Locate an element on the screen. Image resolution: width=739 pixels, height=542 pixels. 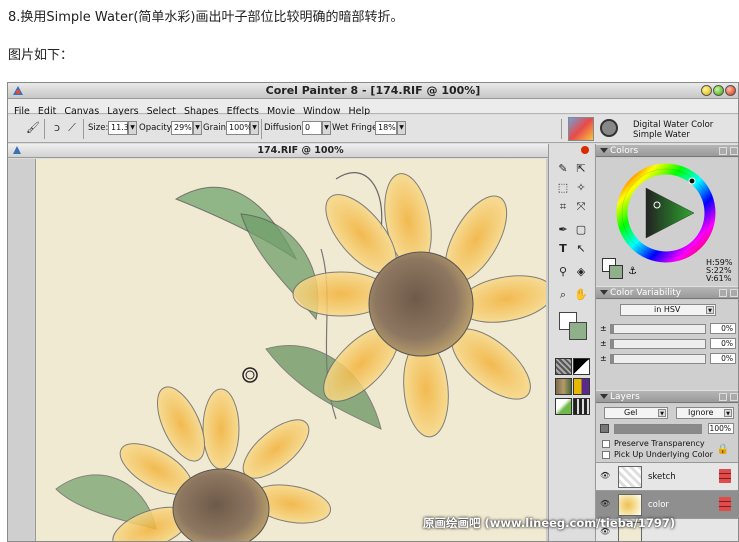
document-title-bar: 174.RIF @ 100% is located at coordinates (300, 151).